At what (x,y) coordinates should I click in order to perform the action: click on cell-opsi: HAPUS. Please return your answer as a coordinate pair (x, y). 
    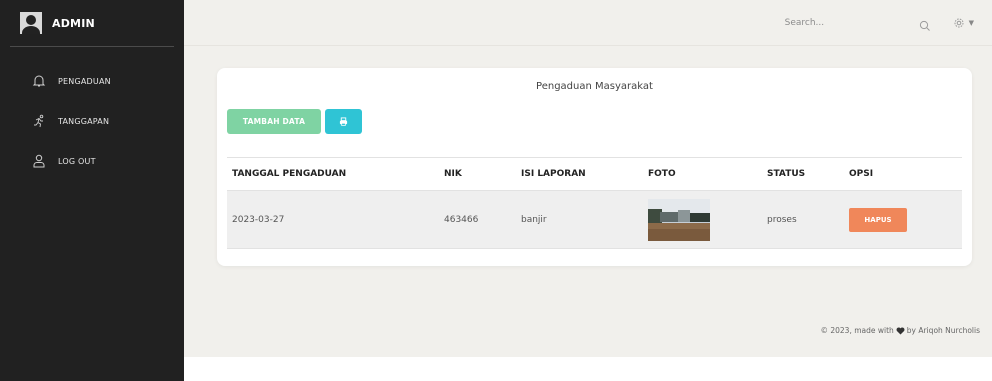
    Looking at the image, I should click on (903, 219).